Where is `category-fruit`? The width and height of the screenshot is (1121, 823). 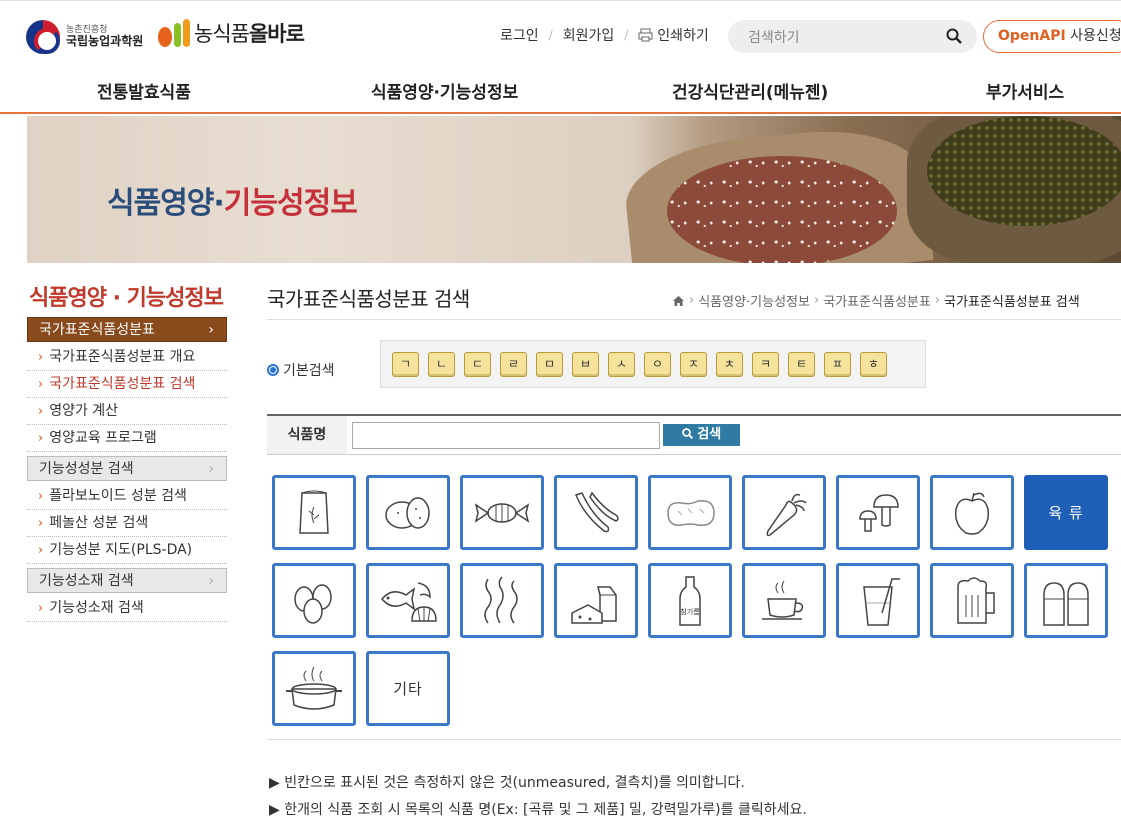 category-fruit is located at coordinates (972, 512).